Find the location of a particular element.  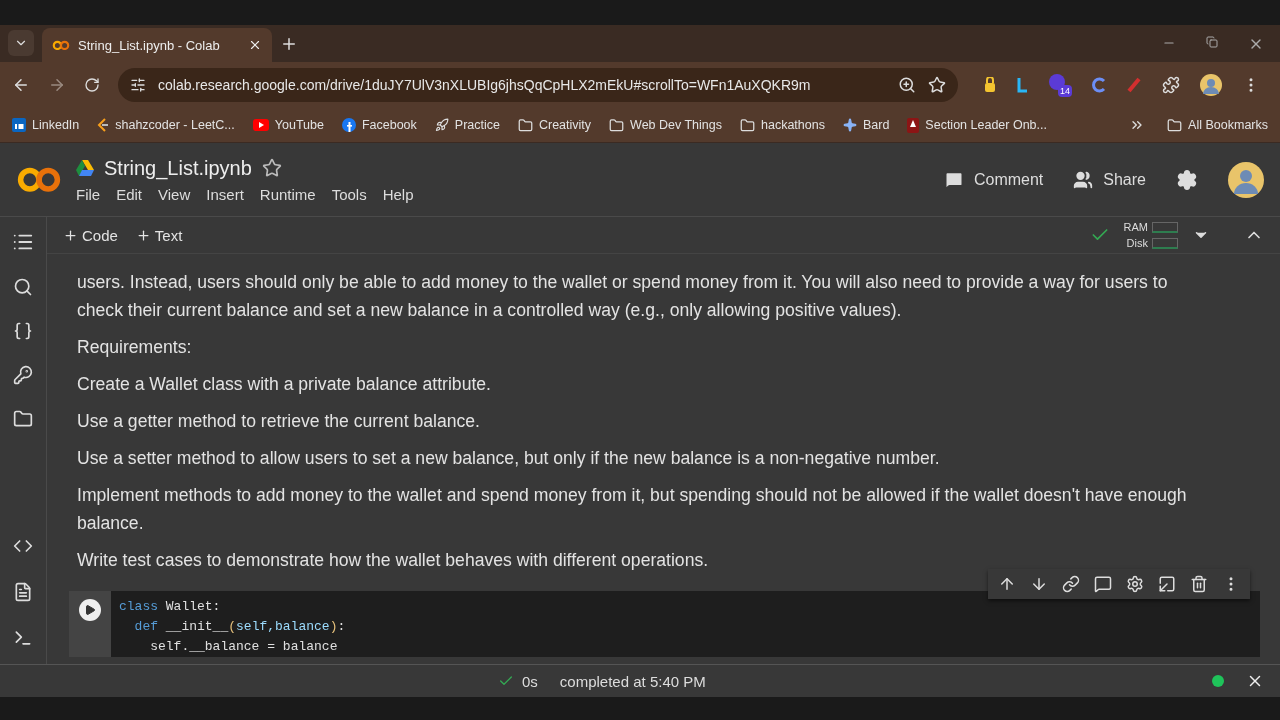

c-extension-icon is located at coordinates (1099, 85).